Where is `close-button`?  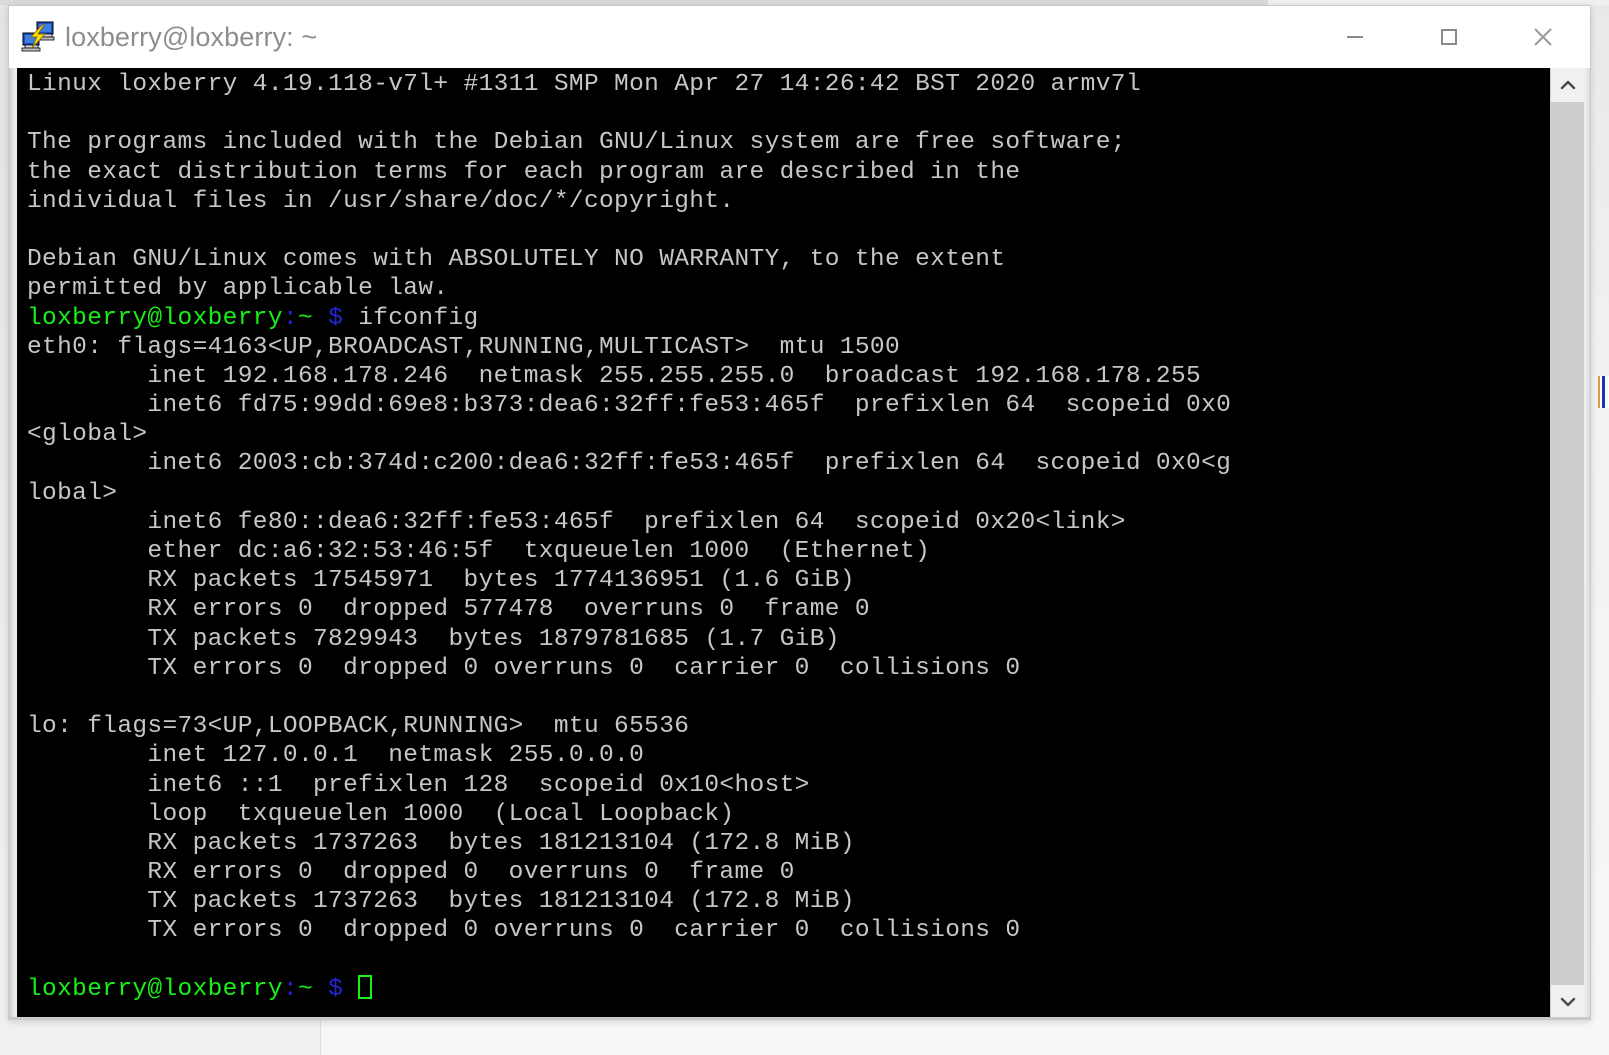 close-button is located at coordinates (1543, 37).